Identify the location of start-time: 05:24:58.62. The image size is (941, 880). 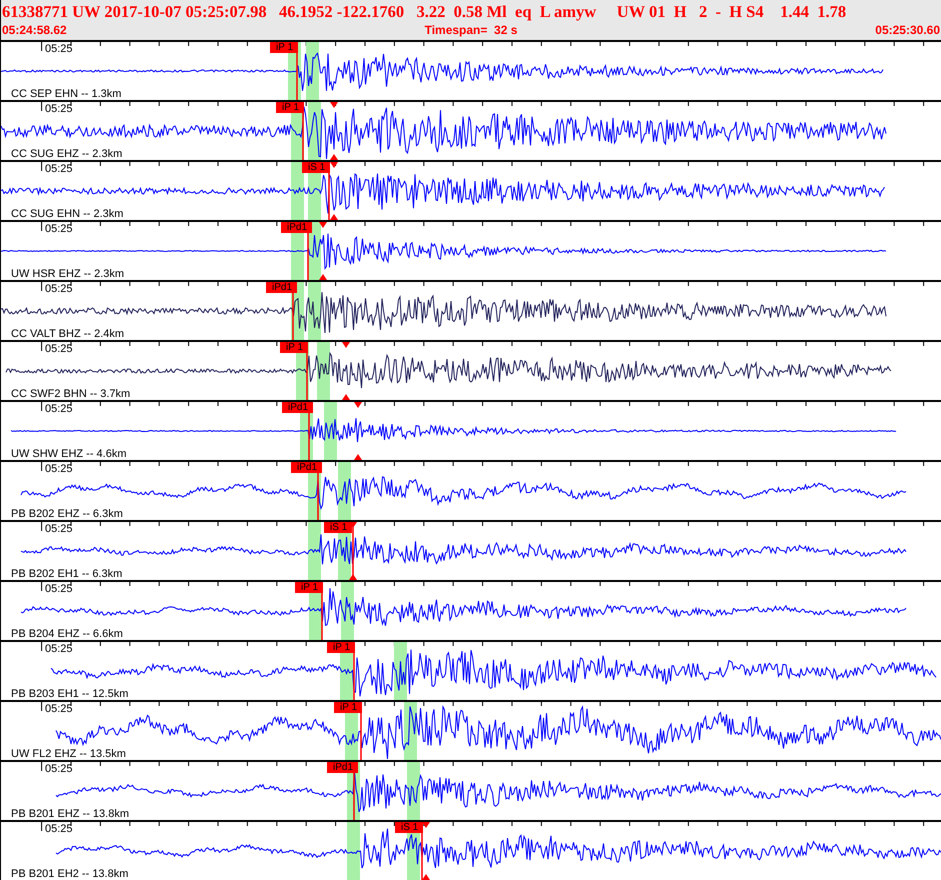
(34, 30).